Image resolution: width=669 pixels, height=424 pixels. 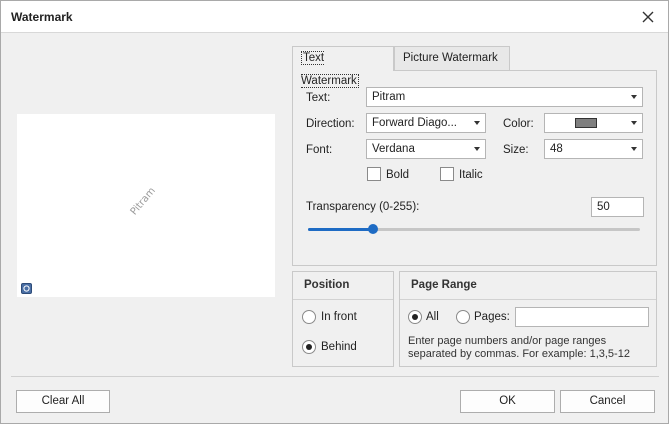 I want to click on transparency-input: 50, so click(x=617, y=207).